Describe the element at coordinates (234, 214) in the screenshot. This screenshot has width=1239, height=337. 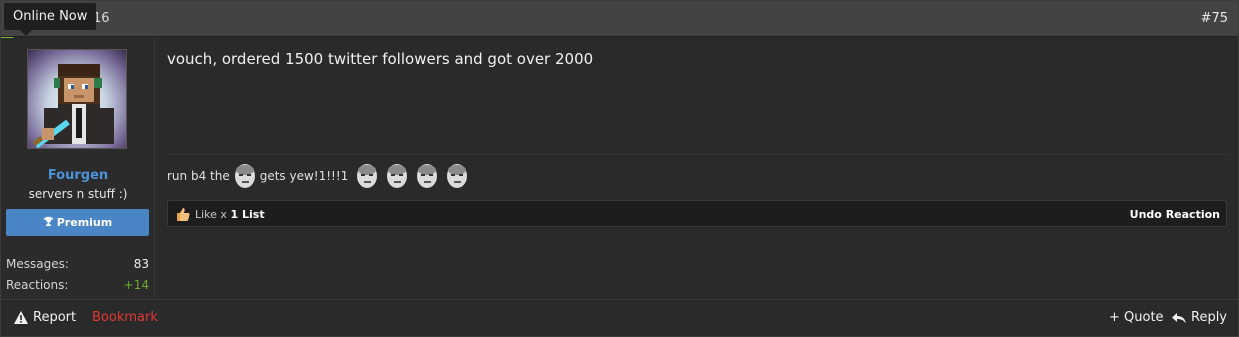
I see `reaction-count: 1` at that location.